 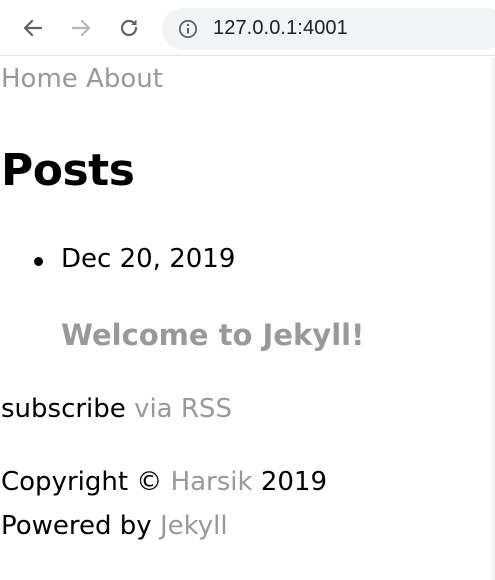 I want to click on arrow-right-icon, so click(x=81, y=28).